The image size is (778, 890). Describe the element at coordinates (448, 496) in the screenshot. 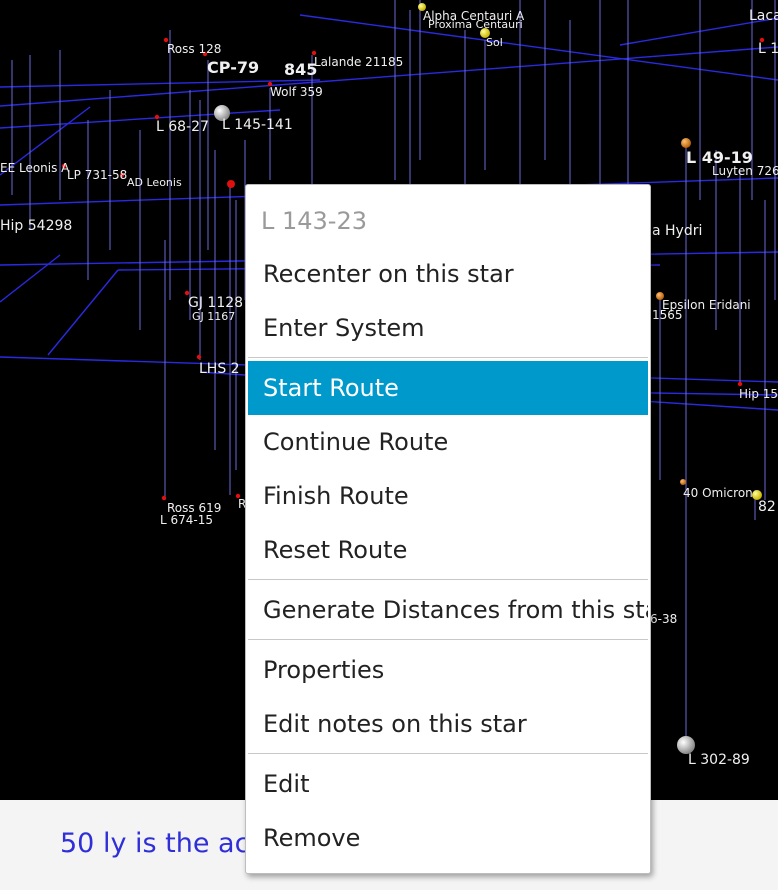

I see `menu-item-finish-route: Finish Route` at that location.